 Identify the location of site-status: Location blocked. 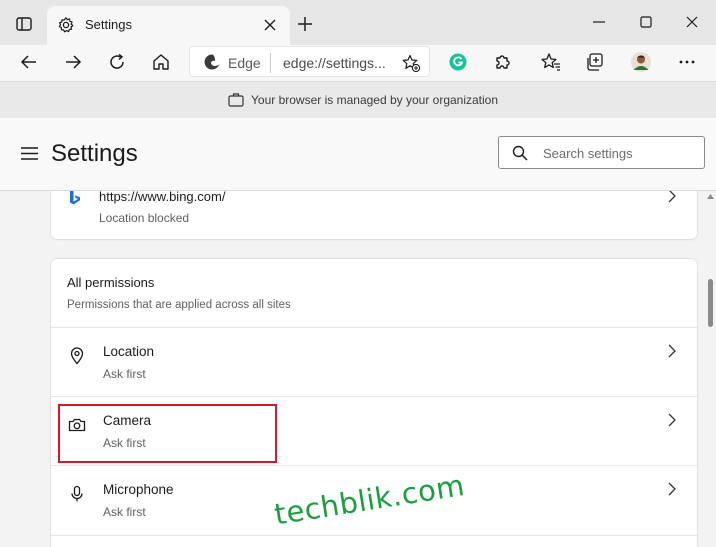
(144, 218).